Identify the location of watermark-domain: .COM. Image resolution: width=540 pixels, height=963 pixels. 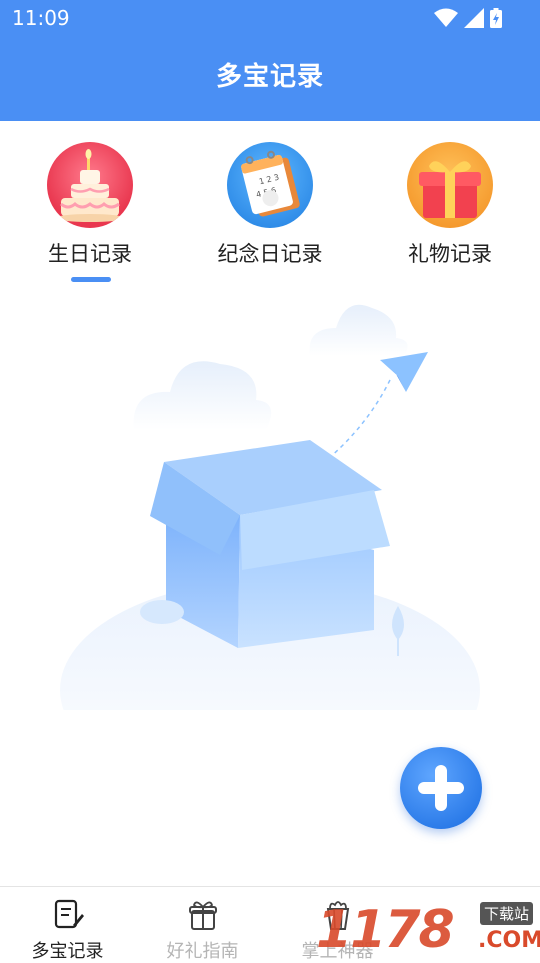
(509, 940).